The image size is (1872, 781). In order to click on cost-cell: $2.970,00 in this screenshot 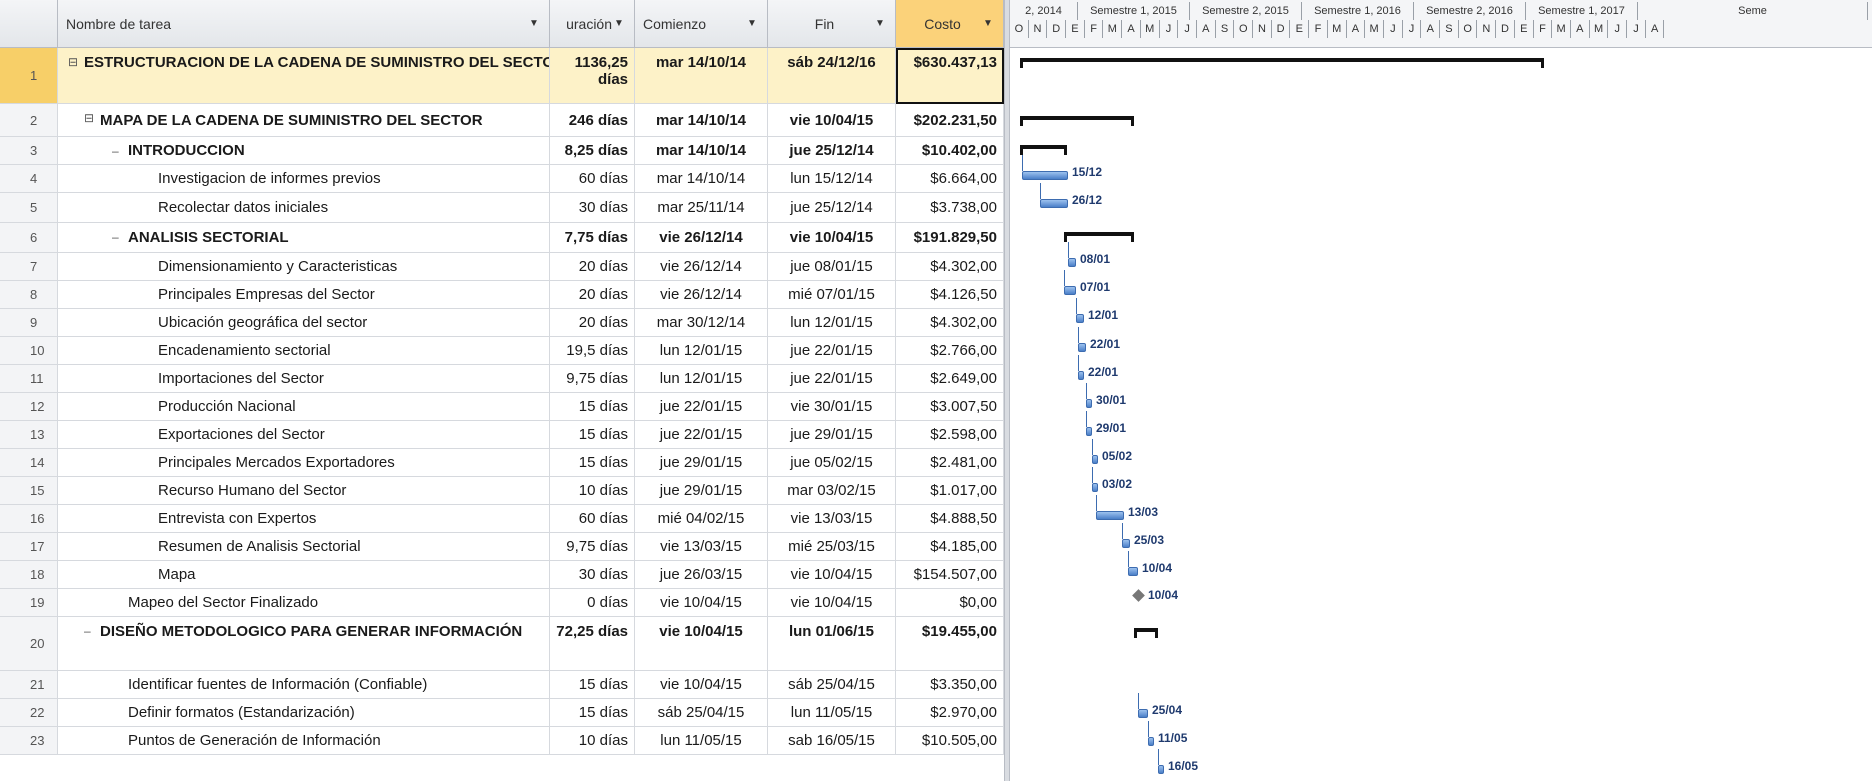, I will do `click(950, 713)`.